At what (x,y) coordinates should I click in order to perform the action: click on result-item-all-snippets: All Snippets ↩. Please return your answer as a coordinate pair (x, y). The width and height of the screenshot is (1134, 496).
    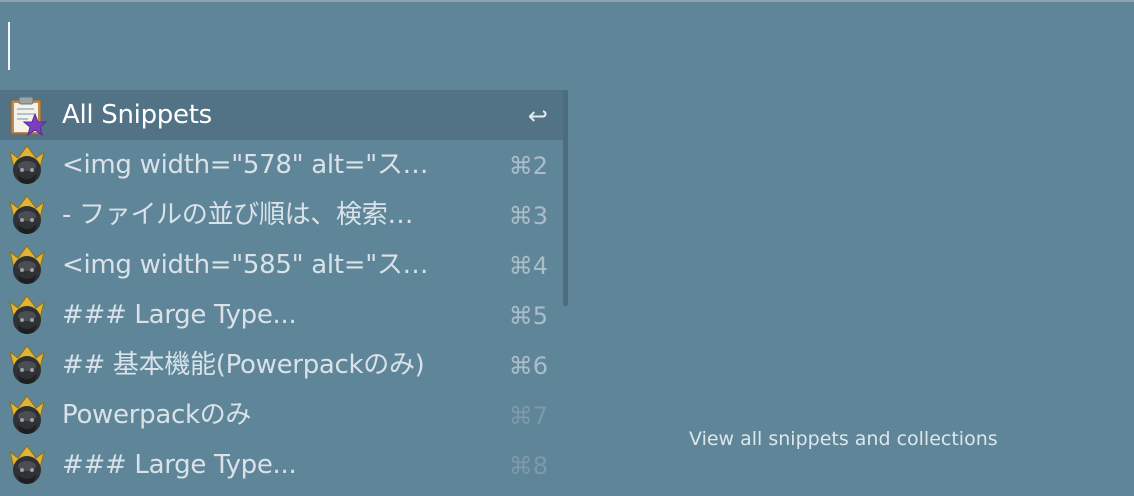
    Looking at the image, I should click on (283, 115).